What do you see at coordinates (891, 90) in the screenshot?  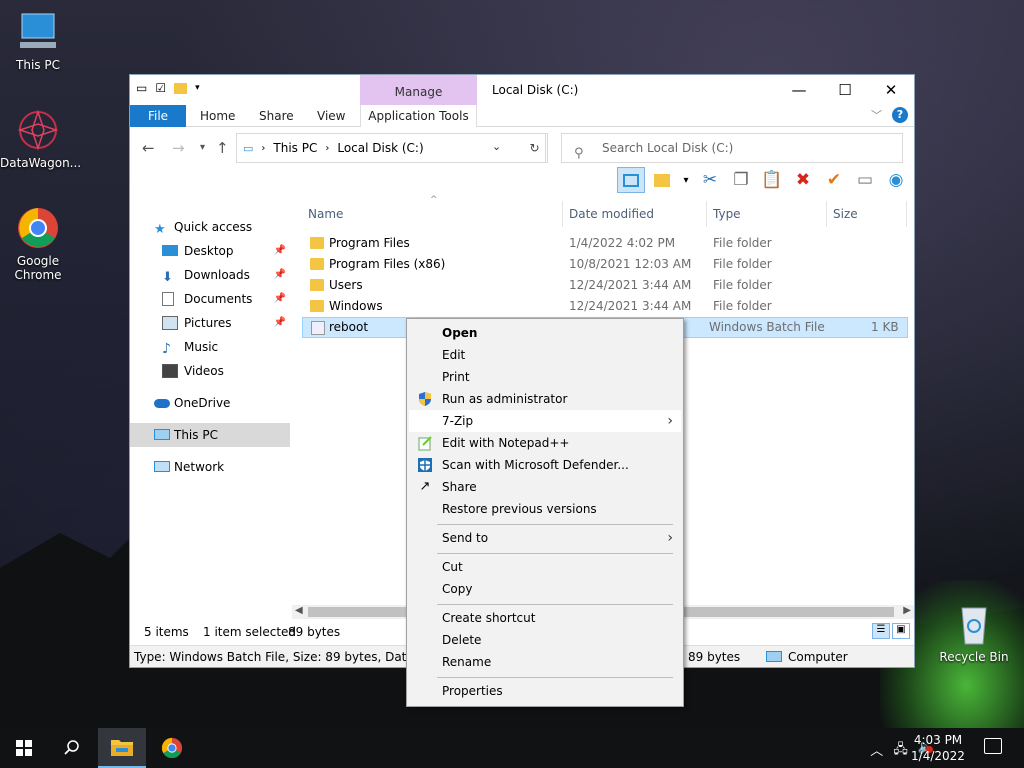 I see `close-button: ✕` at bounding box center [891, 90].